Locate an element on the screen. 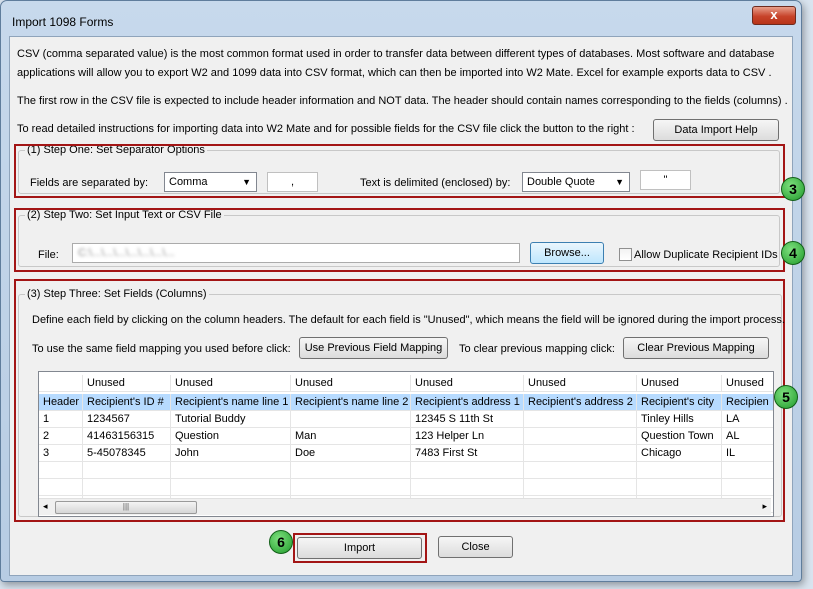 This screenshot has width=813, height=589. table-cell: John is located at coordinates (231, 453).